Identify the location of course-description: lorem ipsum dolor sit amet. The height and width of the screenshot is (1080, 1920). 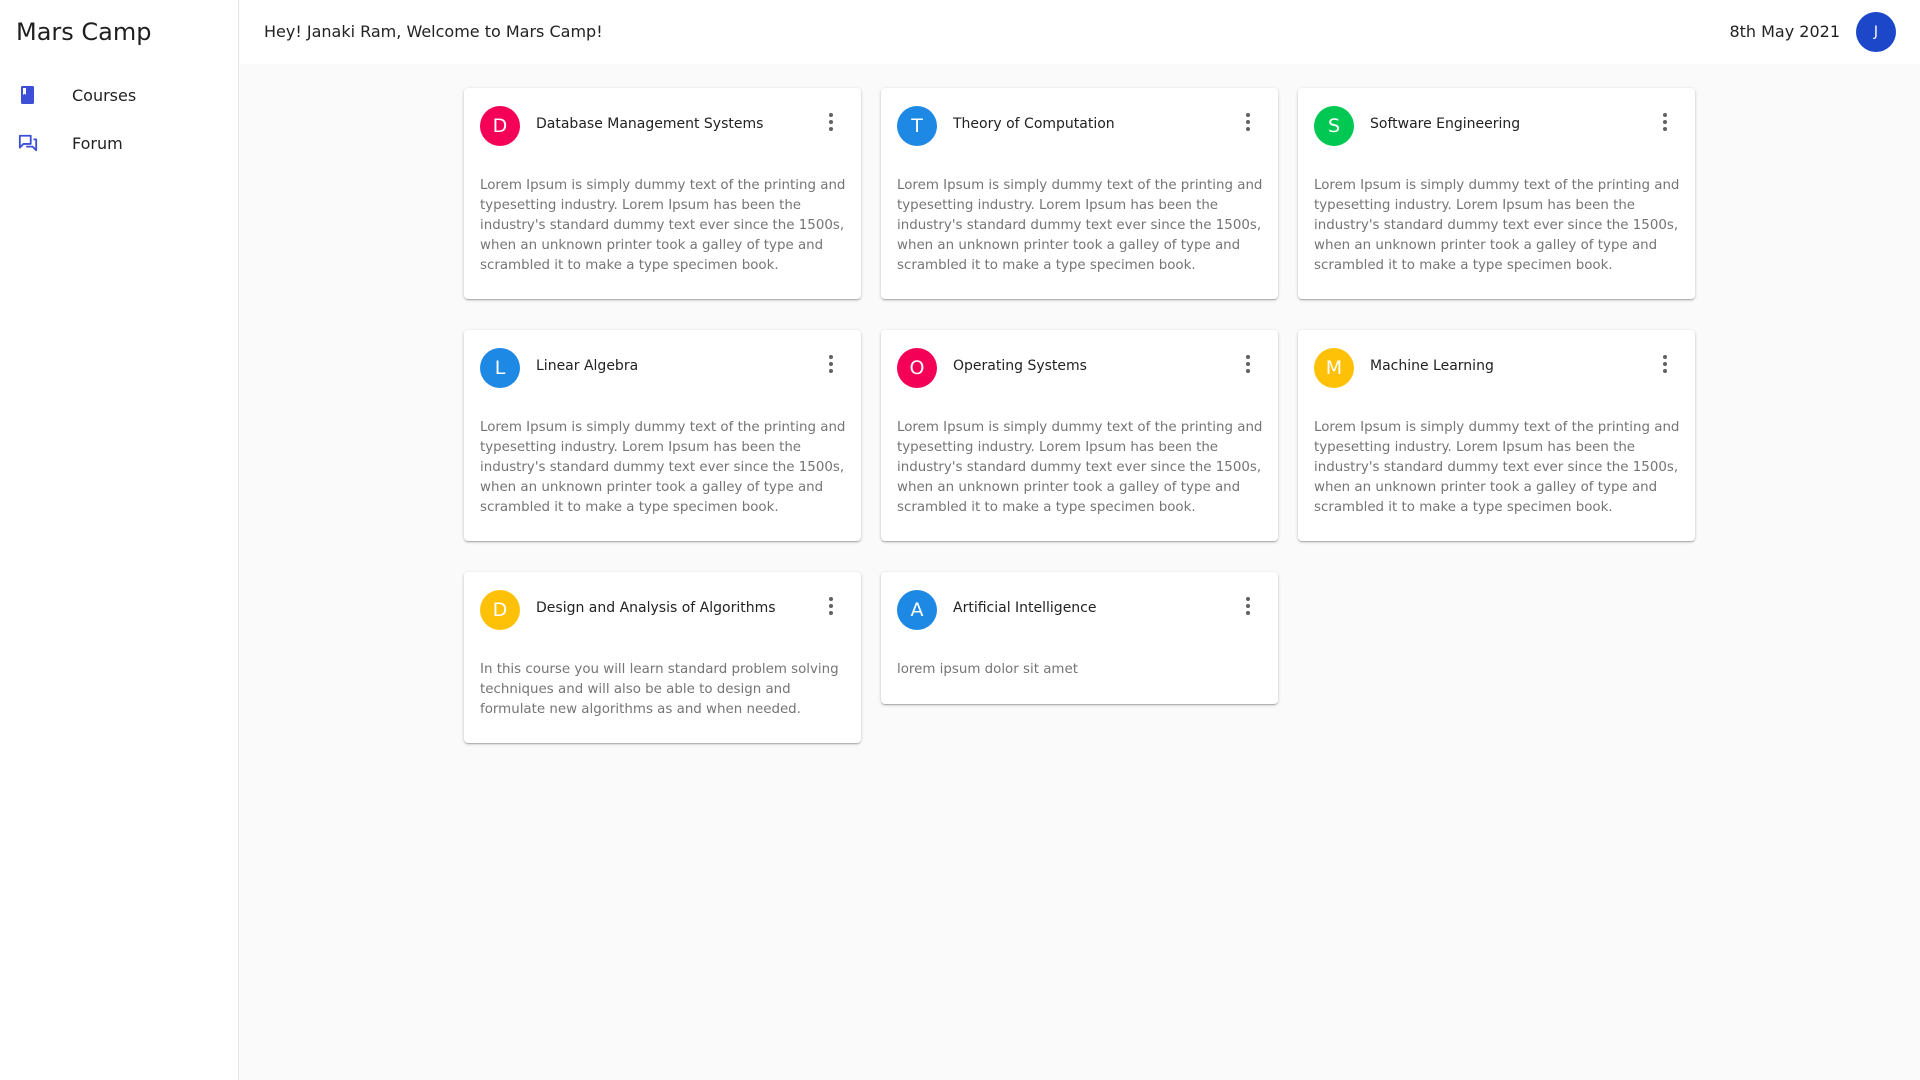
(987, 669).